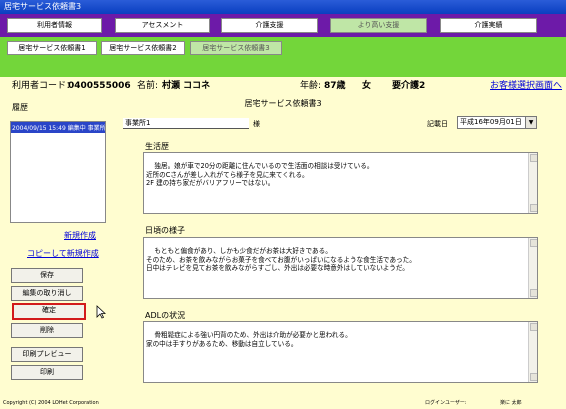 The image size is (566, 409). I want to click on tab-assessment: アセスメント, so click(162, 25).